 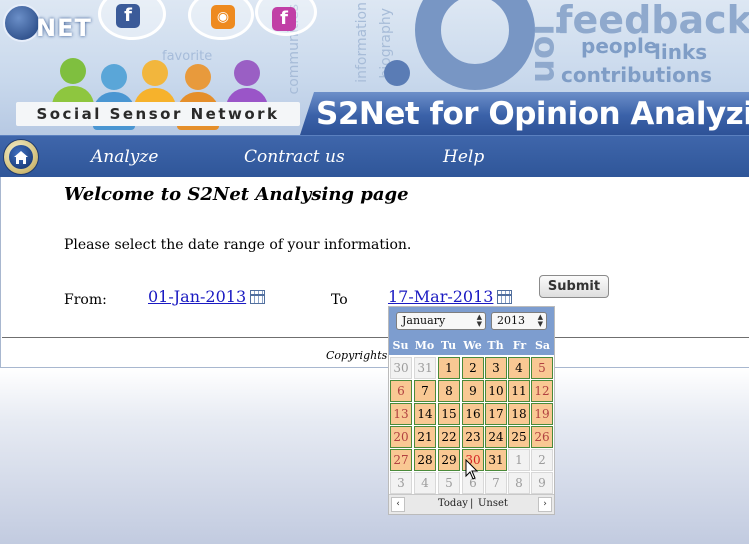 What do you see at coordinates (542, 437) in the screenshot?
I see `day-cell: 26` at bounding box center [542, 437].